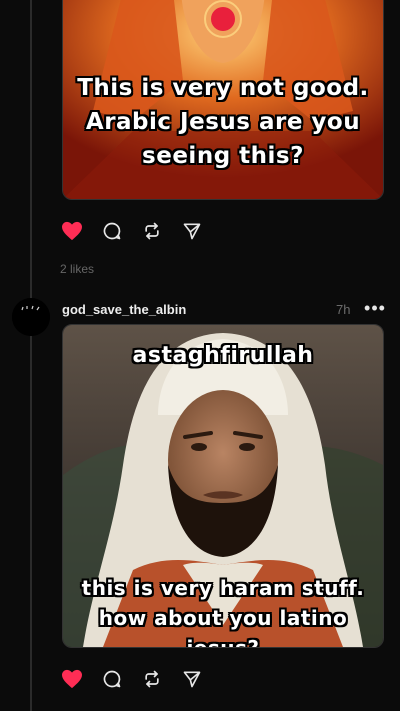  Describe the element at coordinates (124, 309) in the screenshot. I see `post-username: god_save_the_albin` at that location.